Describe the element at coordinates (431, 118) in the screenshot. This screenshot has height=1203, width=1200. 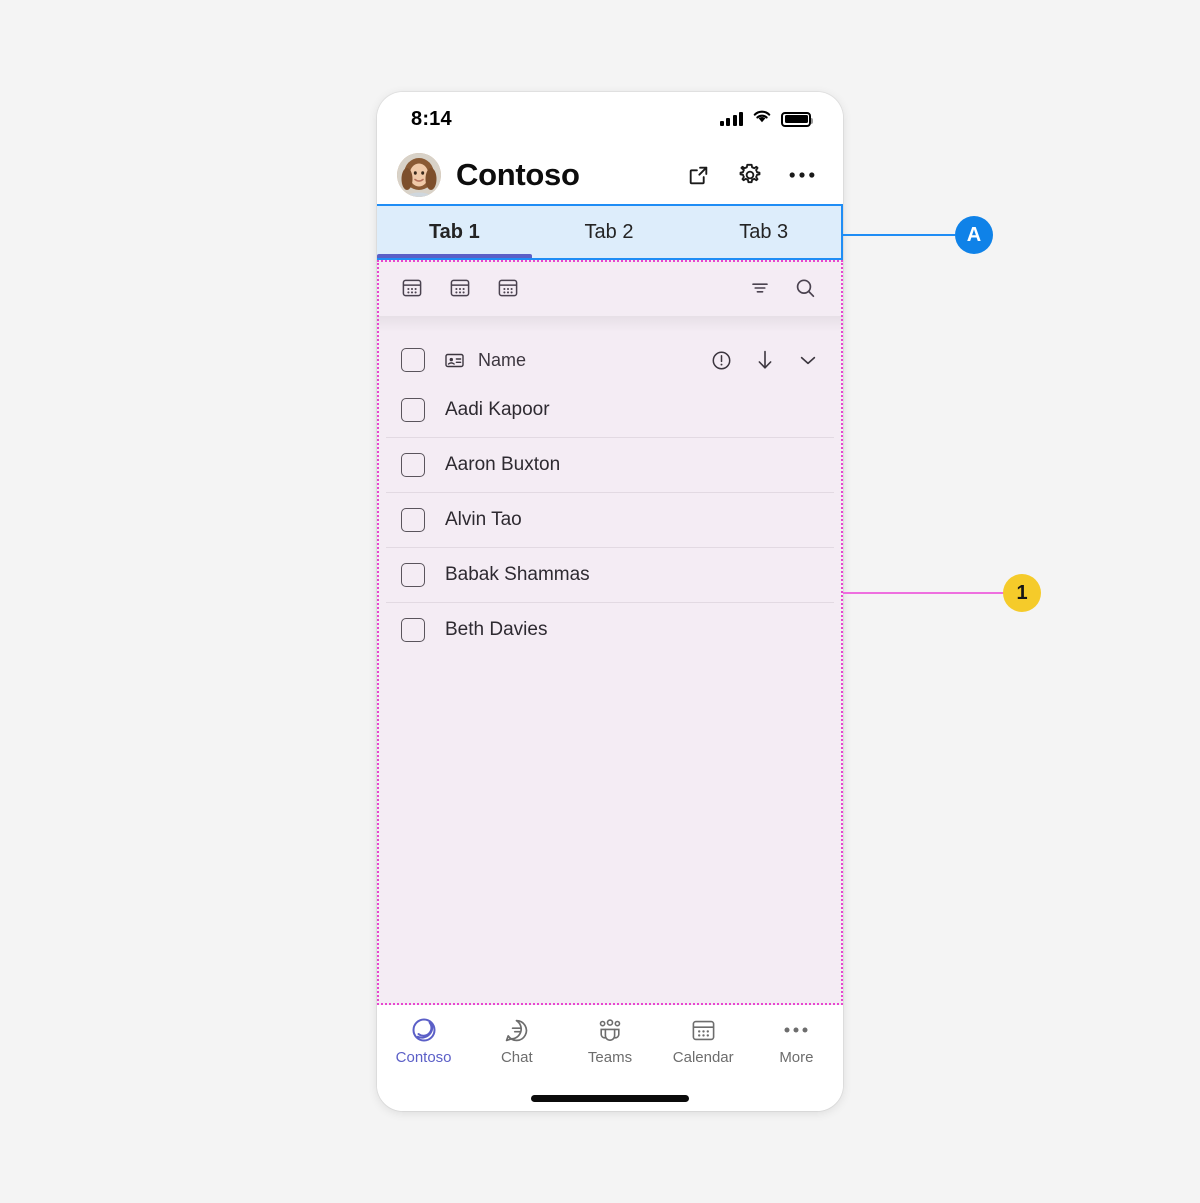
I see `status-bar-time: 8:14` at that location.